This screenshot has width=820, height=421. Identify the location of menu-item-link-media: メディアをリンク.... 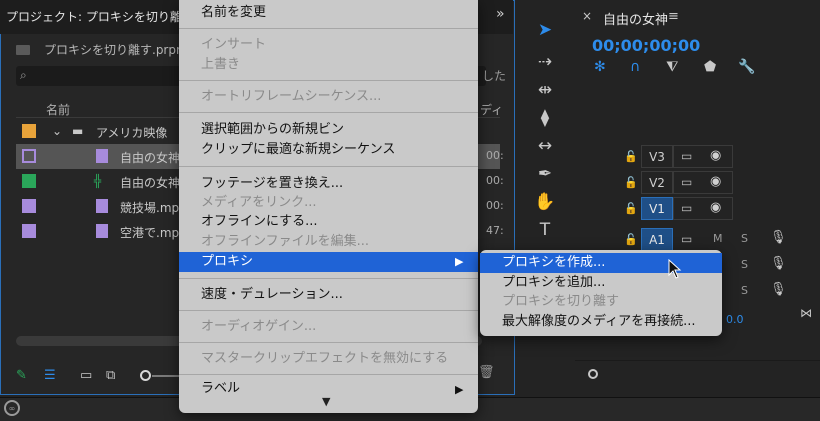
(328, 203).